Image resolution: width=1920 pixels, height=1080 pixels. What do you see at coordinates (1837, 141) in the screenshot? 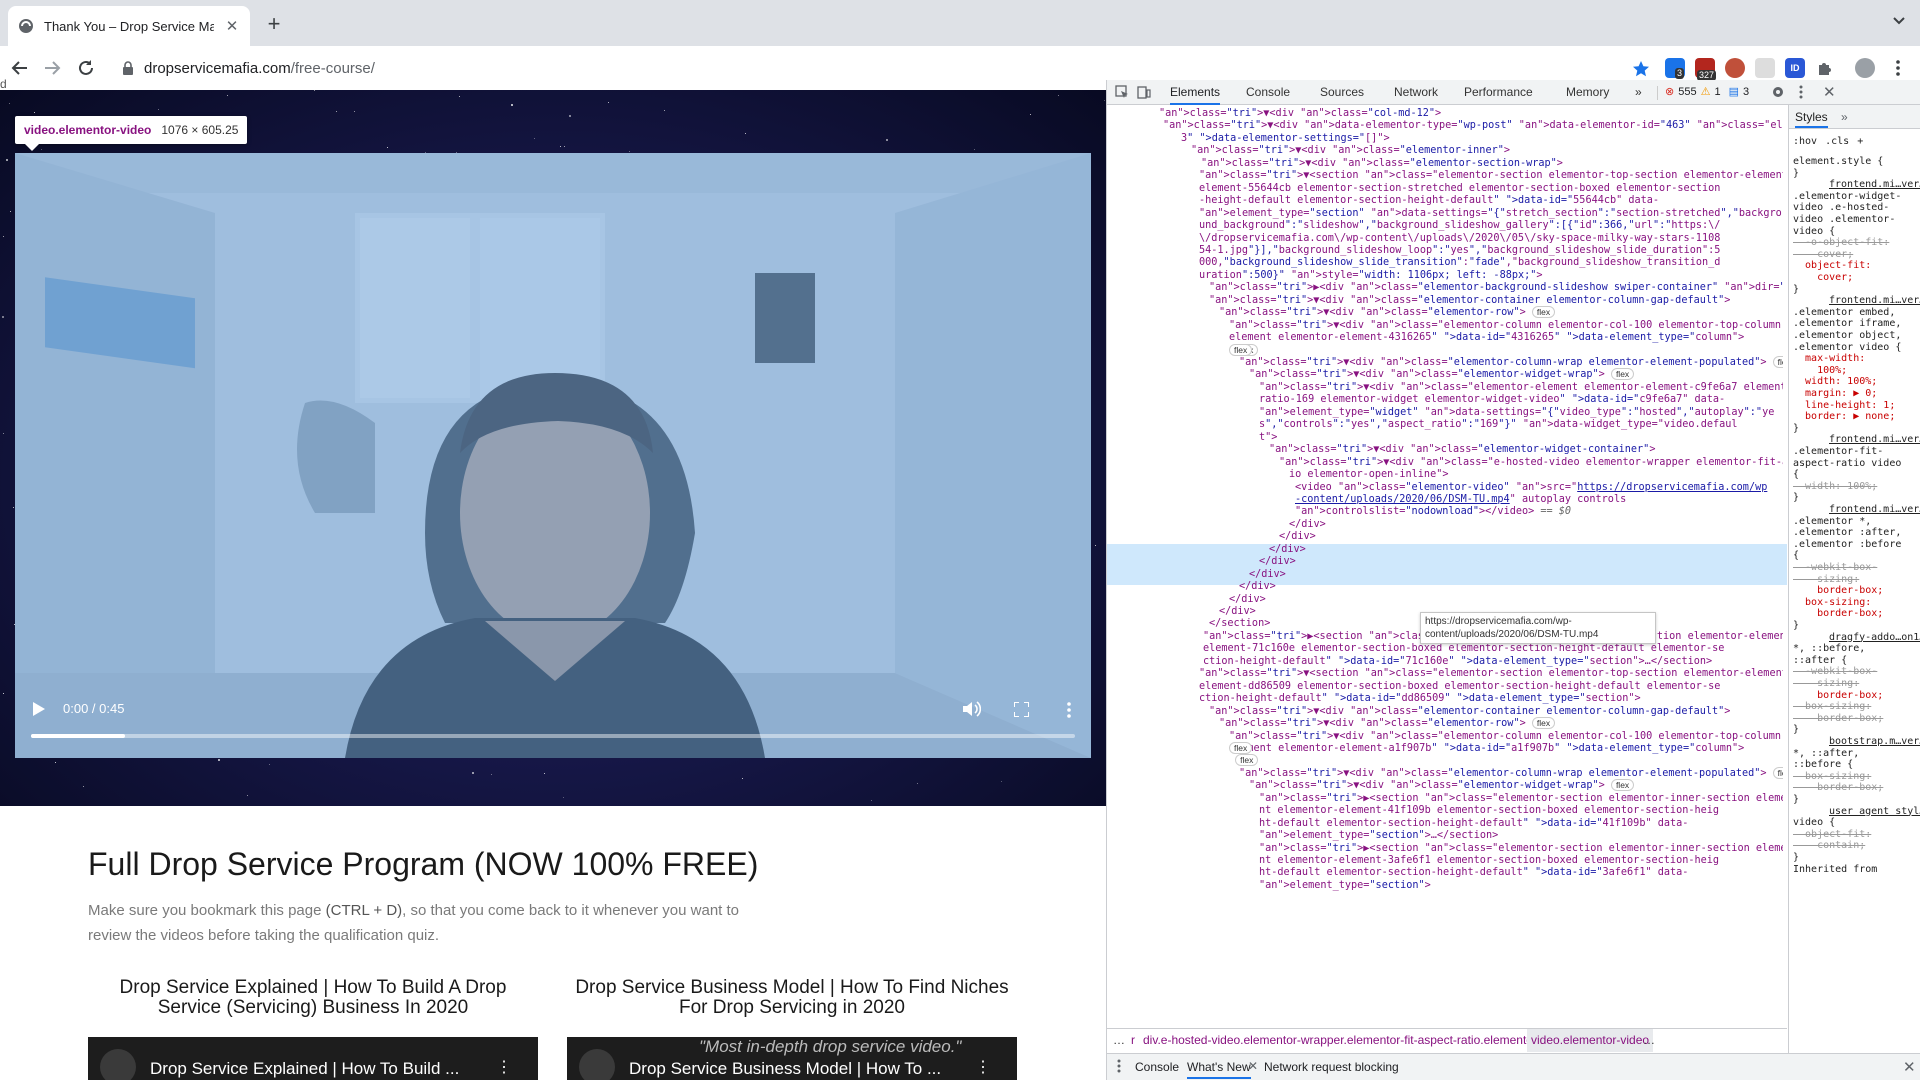
I see `cls-toggle: .cls` at bounding box center [1837, 141].